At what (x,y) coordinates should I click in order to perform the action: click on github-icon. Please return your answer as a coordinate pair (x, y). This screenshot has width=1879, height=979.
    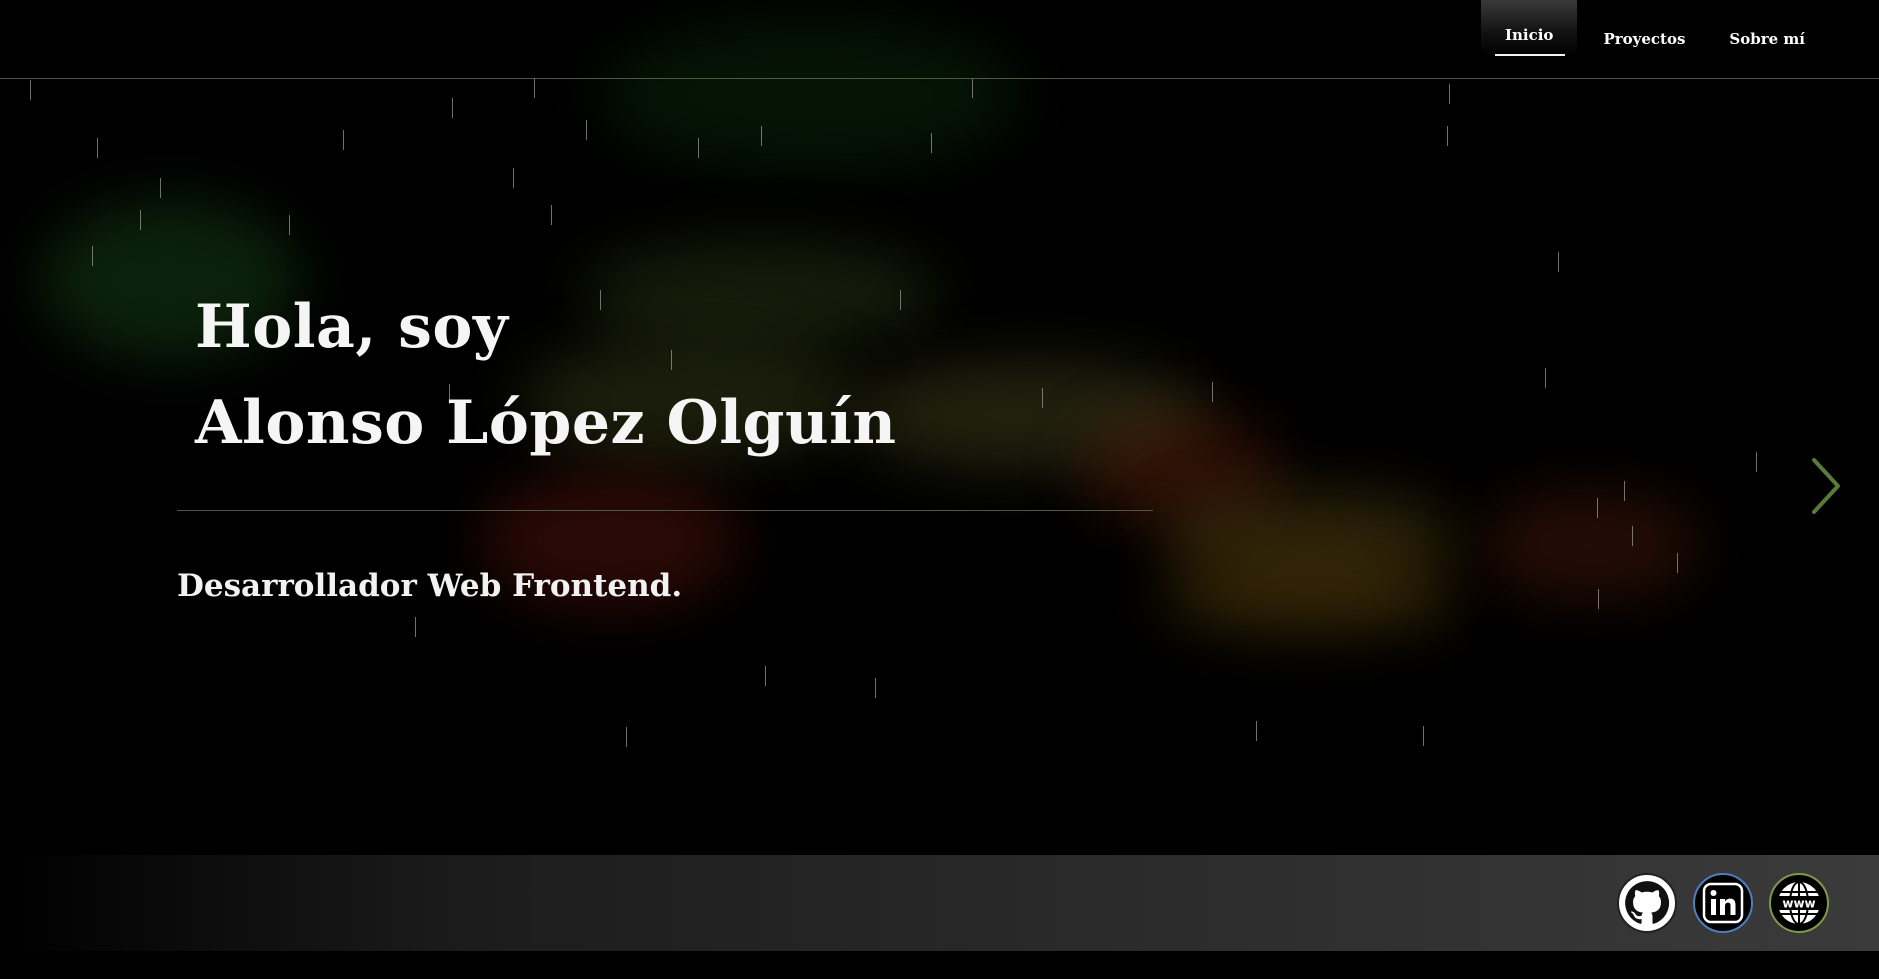
    Looking at the image, I should click on (1647, 902).